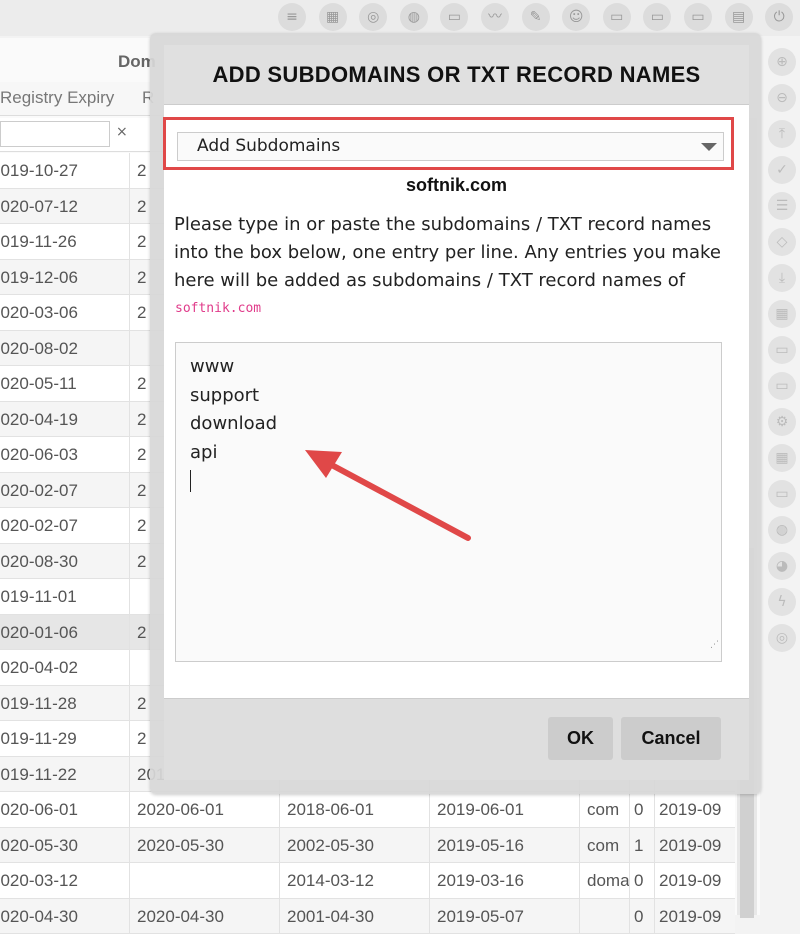  I want to click on monitor-two-icon: ▭, so click(657, 17).